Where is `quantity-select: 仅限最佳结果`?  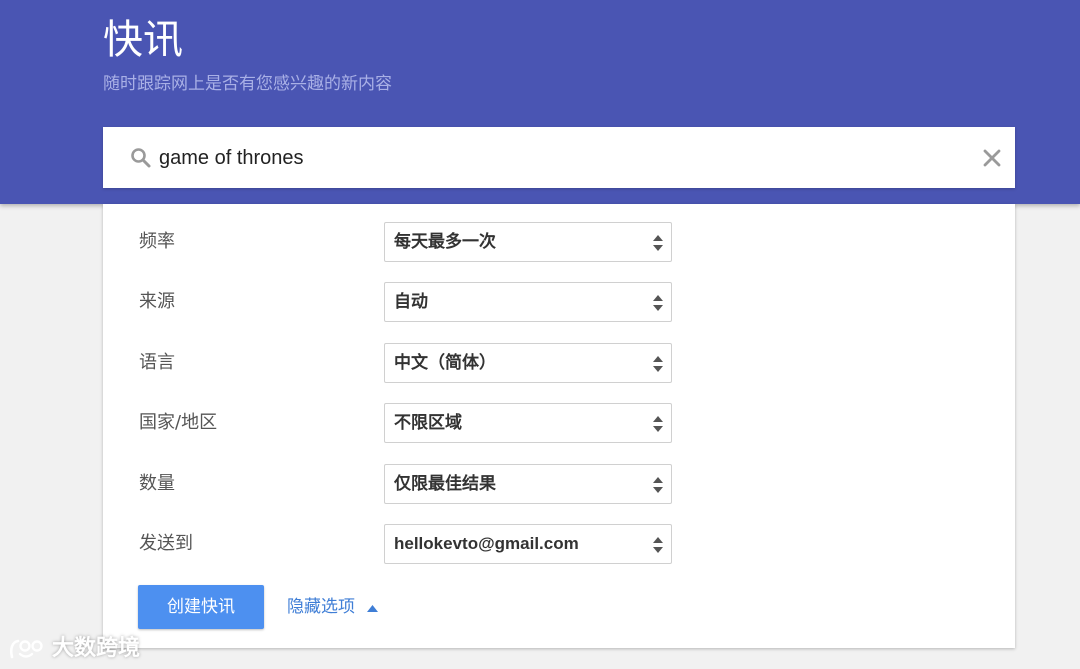 quantity-select: 仅限最佳结果 is located at coordinates (528, 484).